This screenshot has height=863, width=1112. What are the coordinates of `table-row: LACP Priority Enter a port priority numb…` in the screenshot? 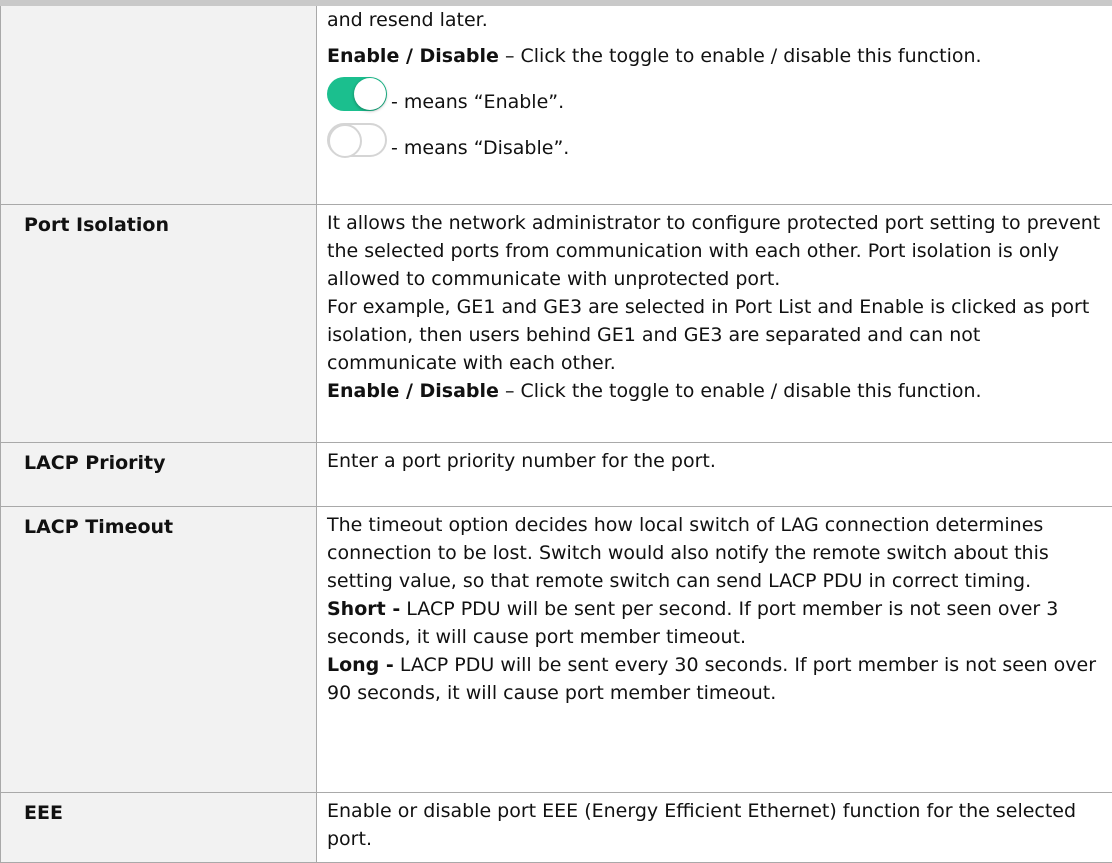 It's located at (556, 474).